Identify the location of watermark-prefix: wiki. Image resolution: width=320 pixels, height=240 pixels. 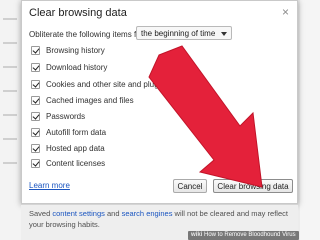
(197, 235).